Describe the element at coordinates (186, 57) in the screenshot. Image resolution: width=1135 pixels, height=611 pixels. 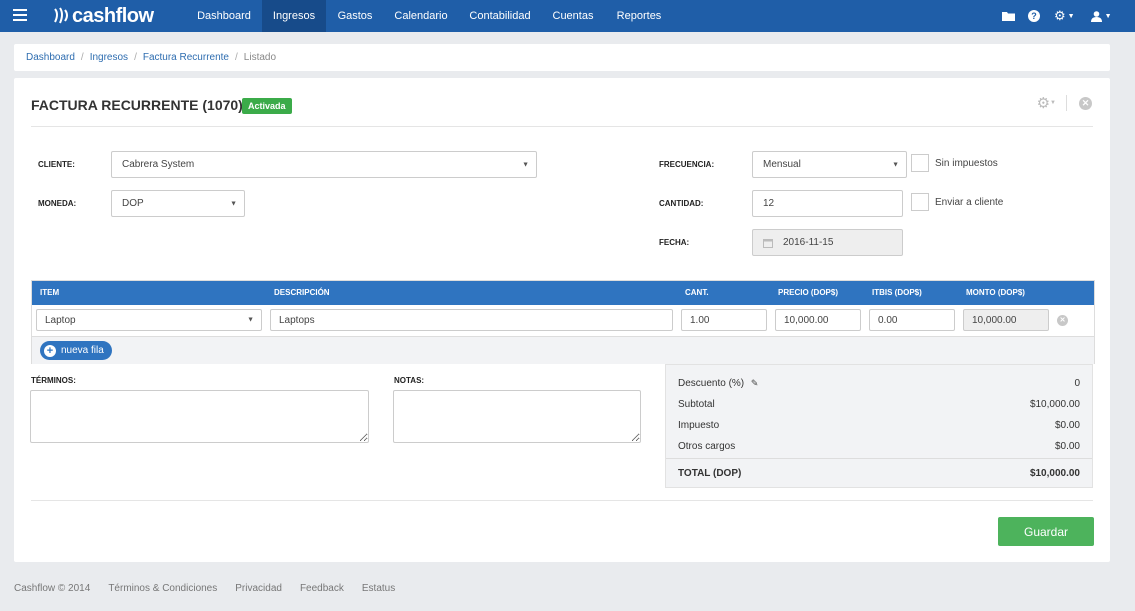
I see `breadcrumb-factura-recurrente: Factura Recurrente` at that location.